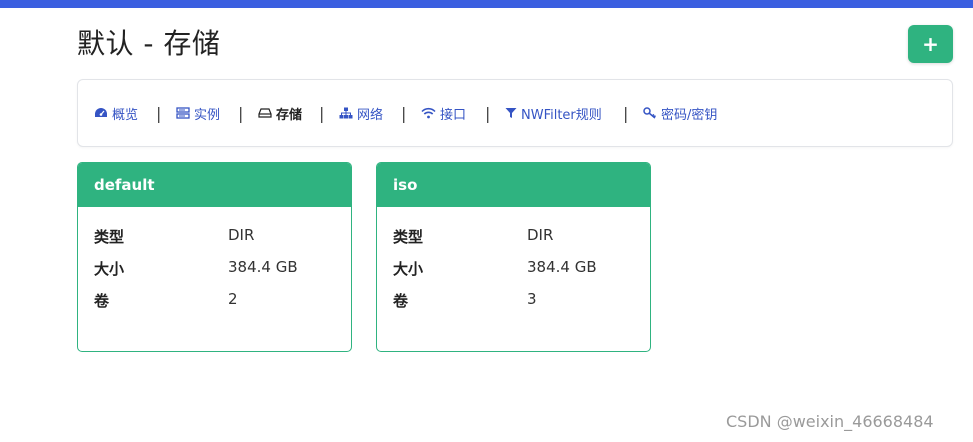  Describe the element at coordinates (101, 112) in the screenshot. I see `dashboard-icon` at that location.